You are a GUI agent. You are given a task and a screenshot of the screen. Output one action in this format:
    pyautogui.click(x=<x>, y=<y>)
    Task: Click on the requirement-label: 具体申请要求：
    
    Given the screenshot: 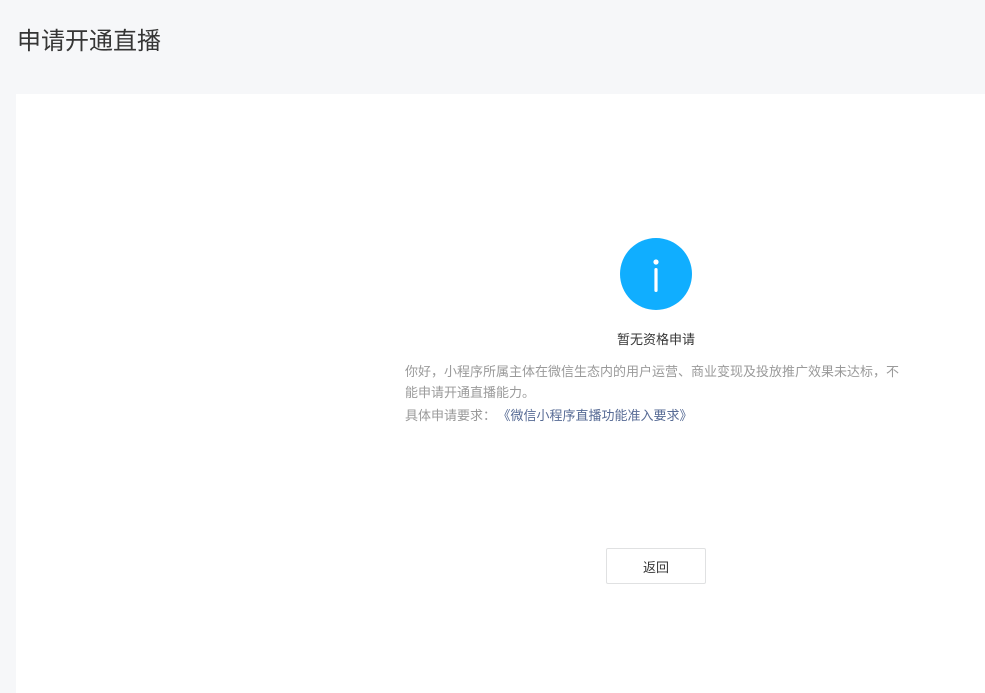 What is the action you would take?
    pyautogui.click(x=451, y=416)
    